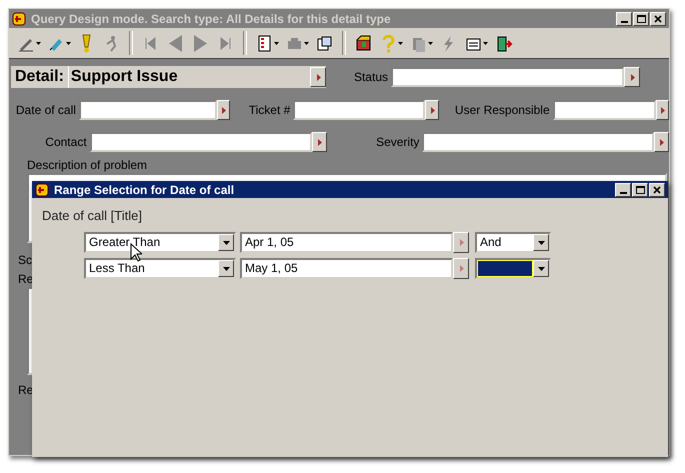  Describe the element at coordinates (346, 242) in the screenshot. I see `date-field: Apr 1, 05` at that location.